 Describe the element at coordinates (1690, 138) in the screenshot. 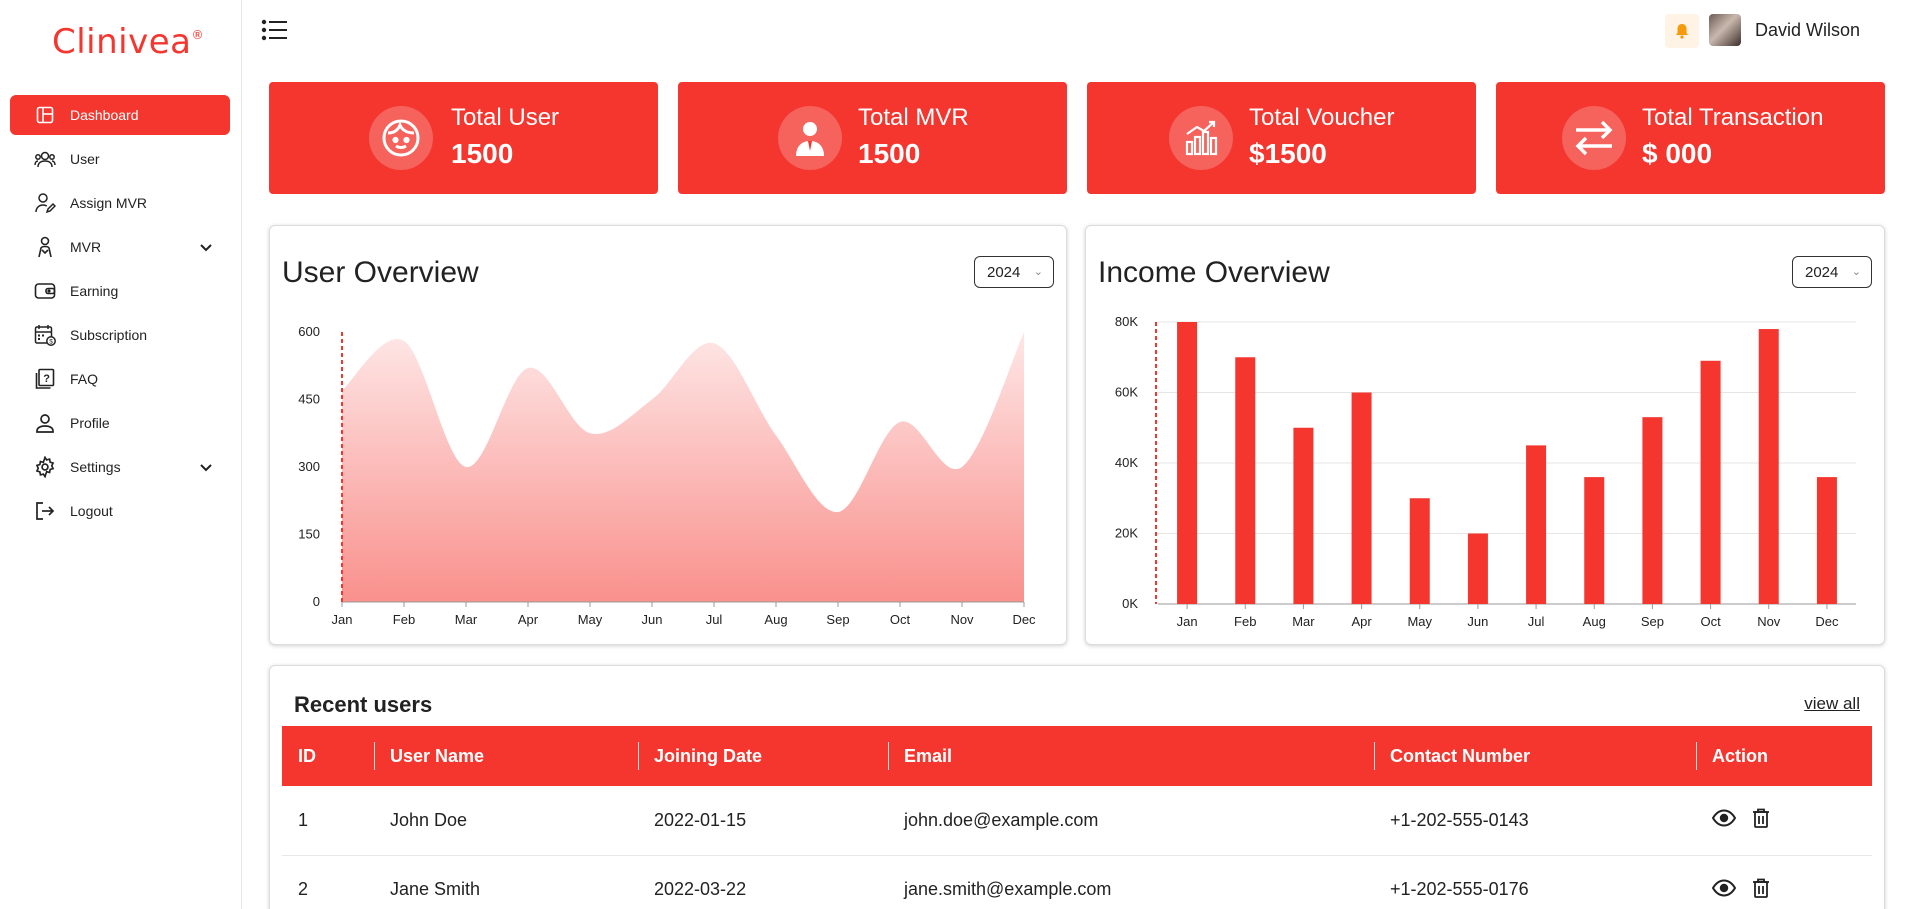

I see `stat-card-total-transaction: Total Transaction $ 000` at that location.